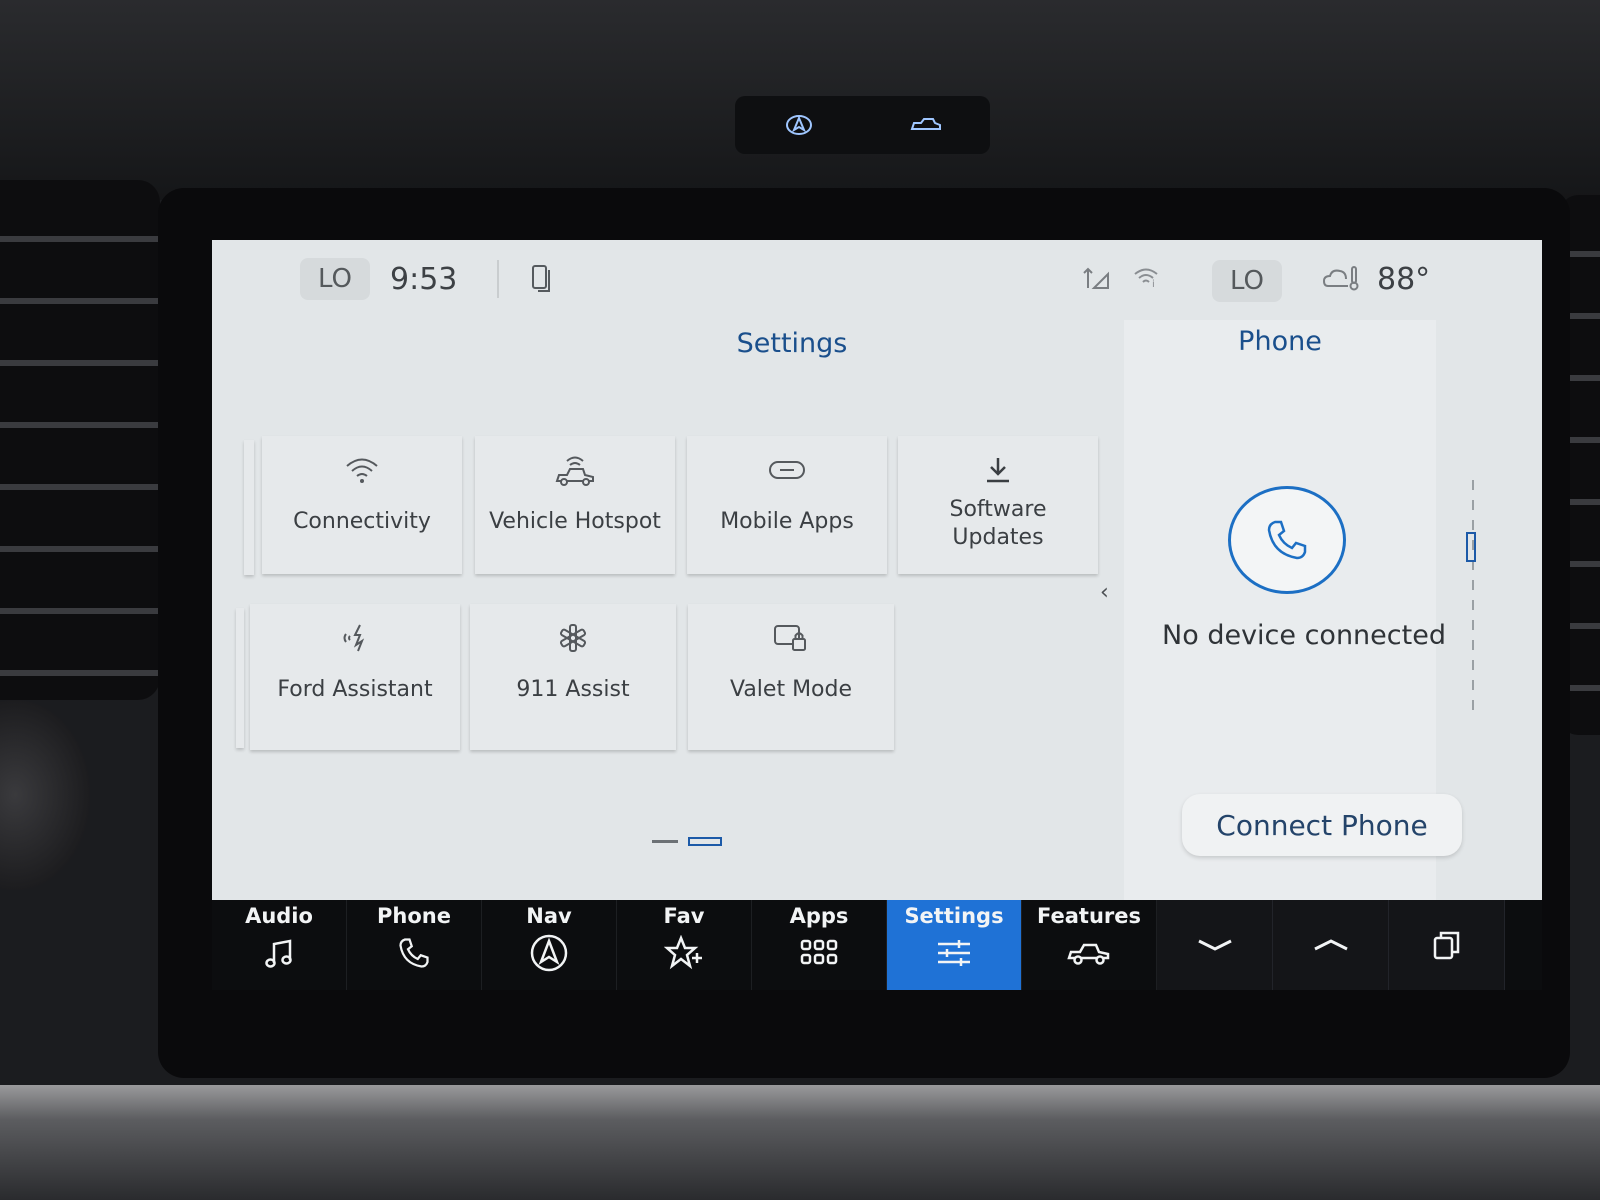  Describe the element at coordinates (362, 521) in the screenshot. I see `tile-label: Connectivity` at that location.